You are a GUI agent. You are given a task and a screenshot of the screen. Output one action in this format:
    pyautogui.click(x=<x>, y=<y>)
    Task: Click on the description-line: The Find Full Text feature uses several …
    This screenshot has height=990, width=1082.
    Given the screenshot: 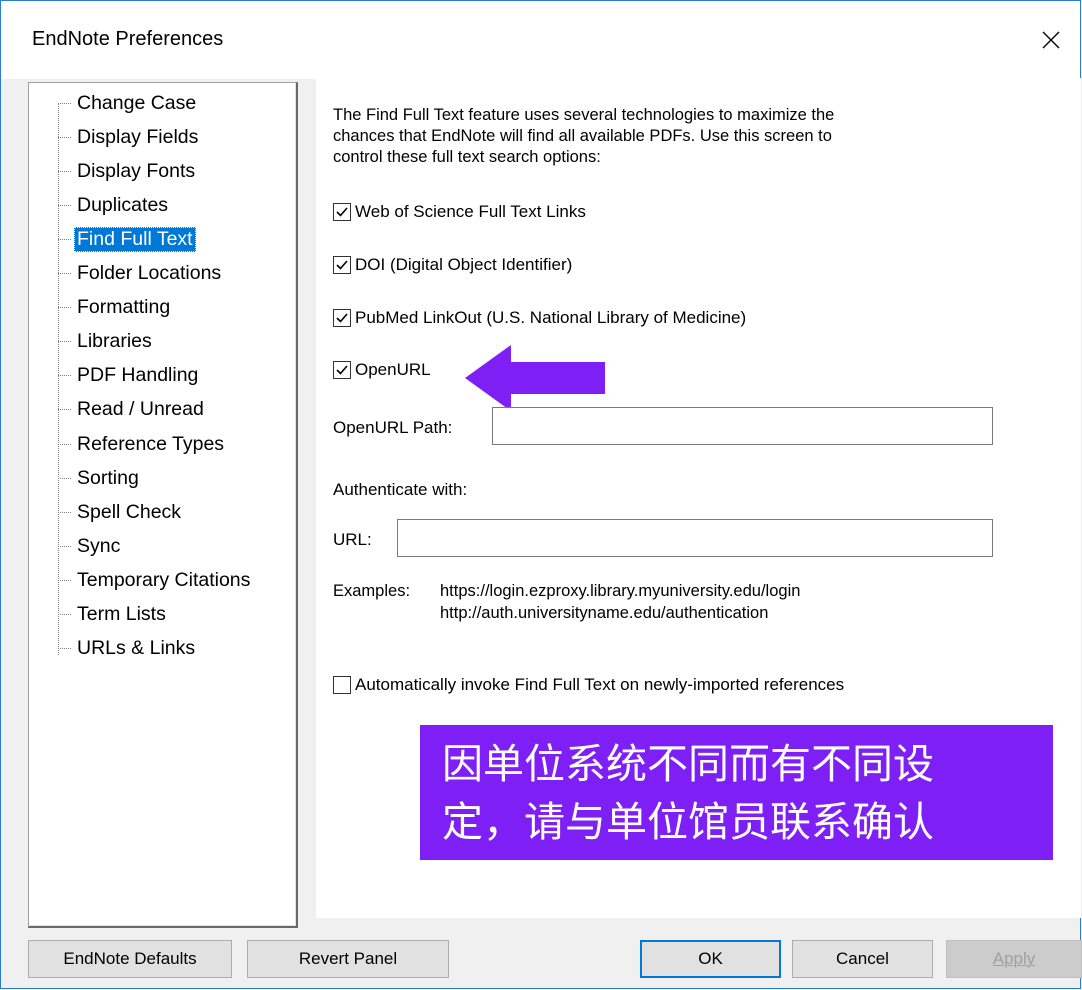 What is the action you would take?
    pyautogui.click(x=584, y=115)
    